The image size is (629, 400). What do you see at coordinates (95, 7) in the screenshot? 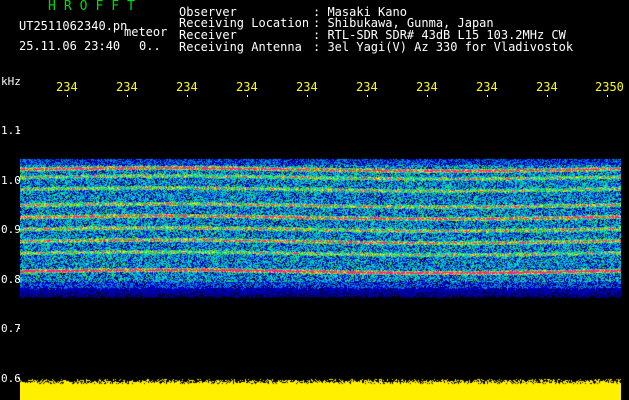
I see `app-brand: HROFFT` at bounding box center [95, 7].